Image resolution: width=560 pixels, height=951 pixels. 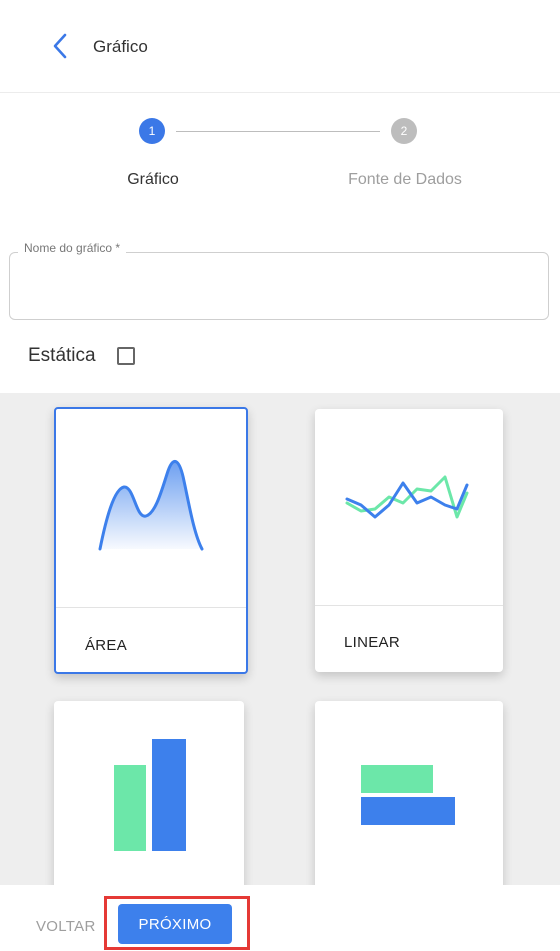 I want to click on chart-name-label: Nome do gráfico *, so click(x=72, y=248).